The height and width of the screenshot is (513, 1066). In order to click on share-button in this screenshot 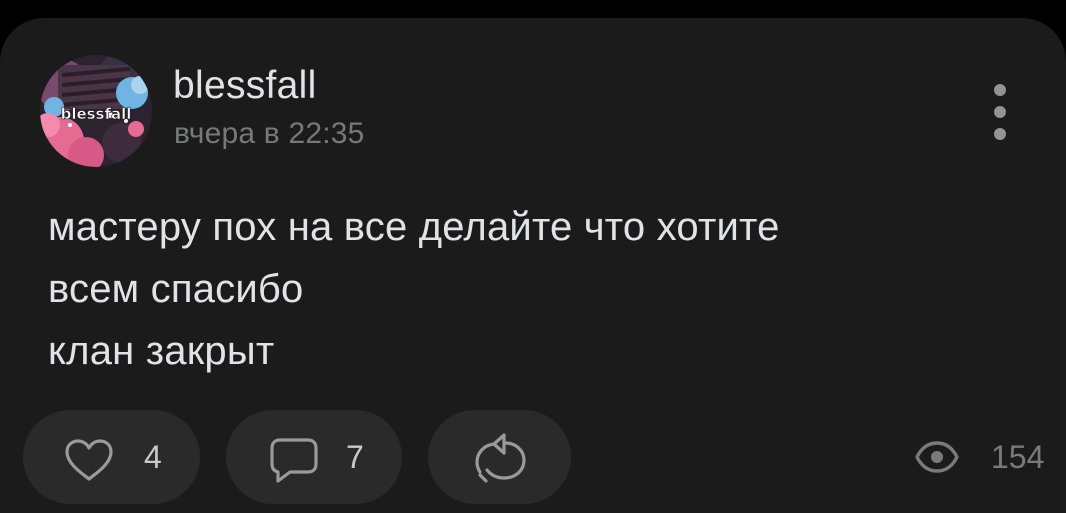, I will do `click(499, 457)`.